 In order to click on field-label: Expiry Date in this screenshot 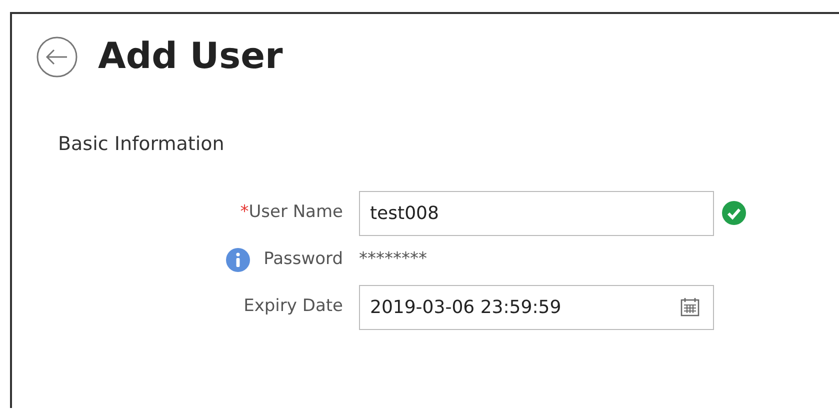, I will do `click(293, 306)`.